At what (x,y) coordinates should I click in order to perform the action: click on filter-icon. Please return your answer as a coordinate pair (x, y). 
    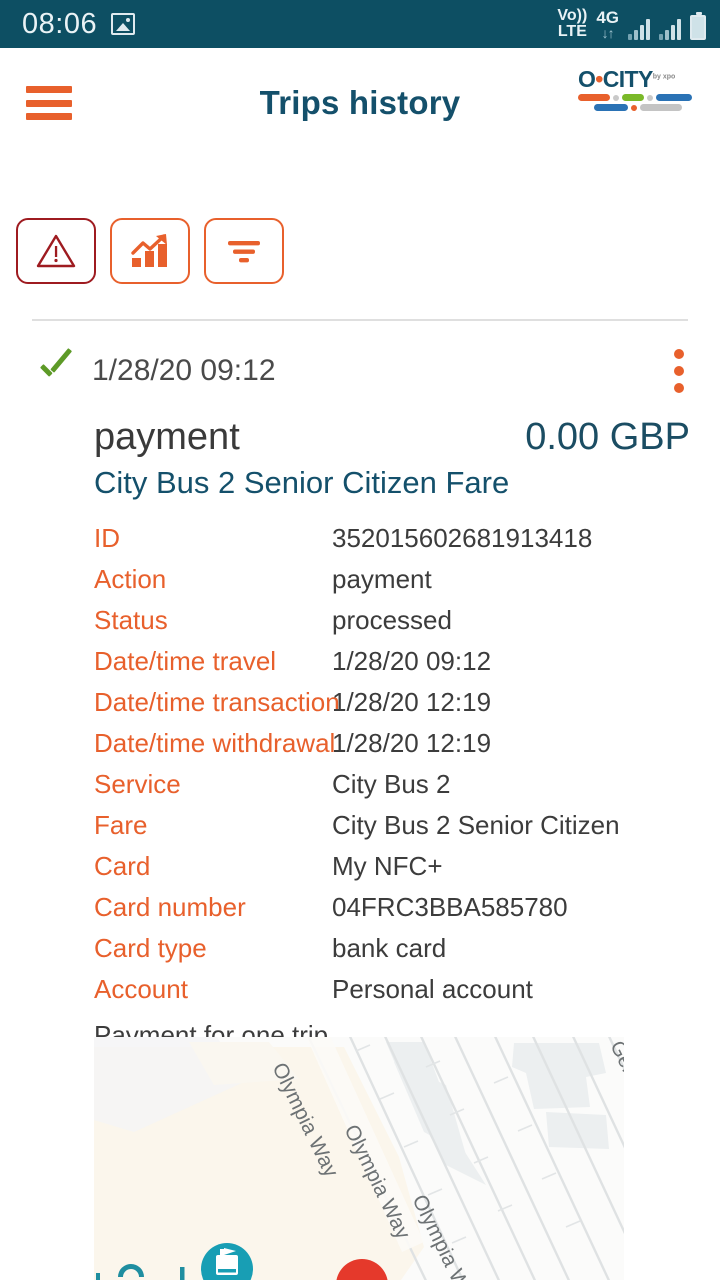
    Looking at the image, I should click on (244, 252).